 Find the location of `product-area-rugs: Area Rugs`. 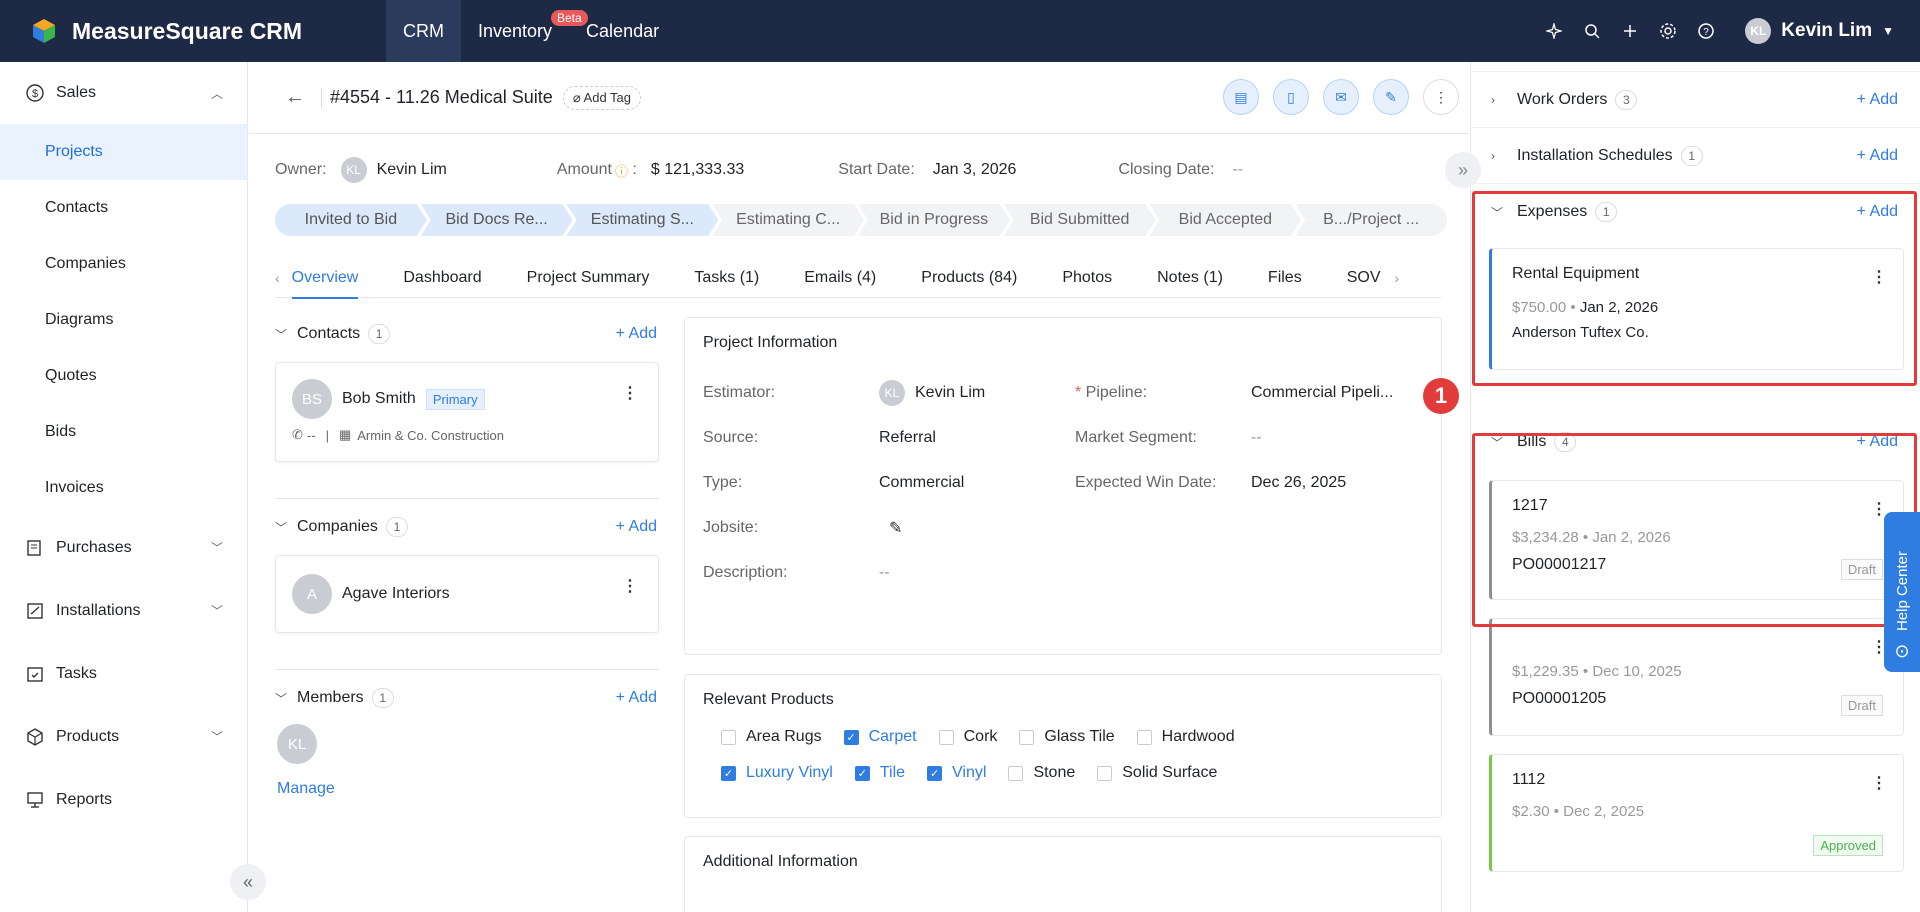

product-area-rugs: Area Rugs is located at coordinates (771, 737).